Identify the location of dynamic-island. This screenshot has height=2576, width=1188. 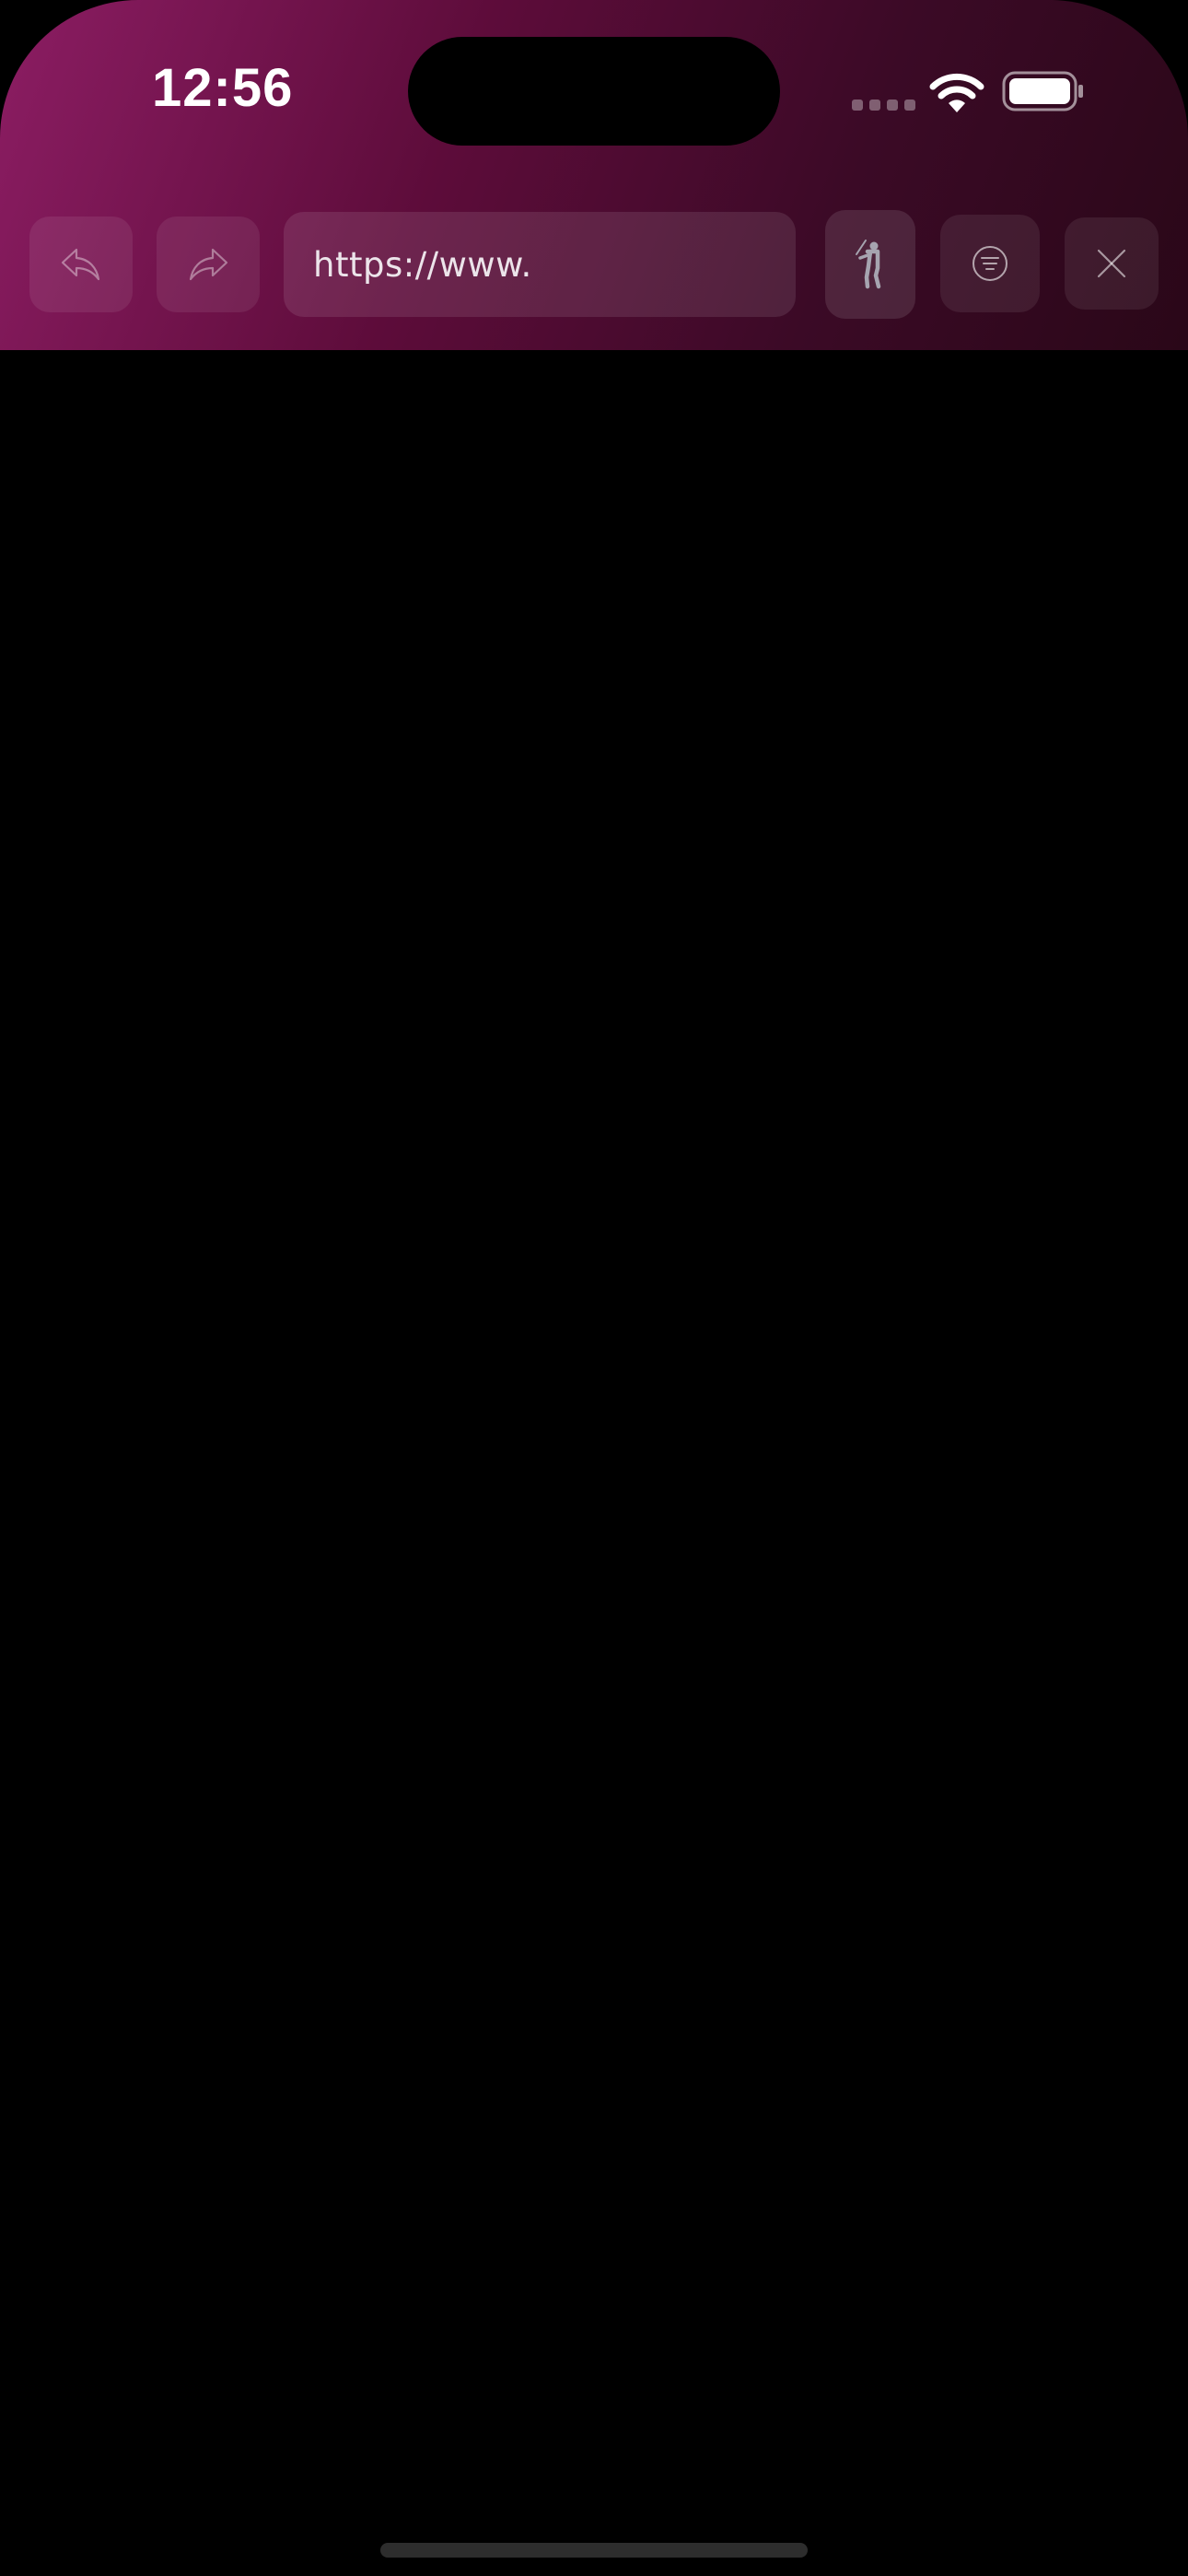
(594, 91).